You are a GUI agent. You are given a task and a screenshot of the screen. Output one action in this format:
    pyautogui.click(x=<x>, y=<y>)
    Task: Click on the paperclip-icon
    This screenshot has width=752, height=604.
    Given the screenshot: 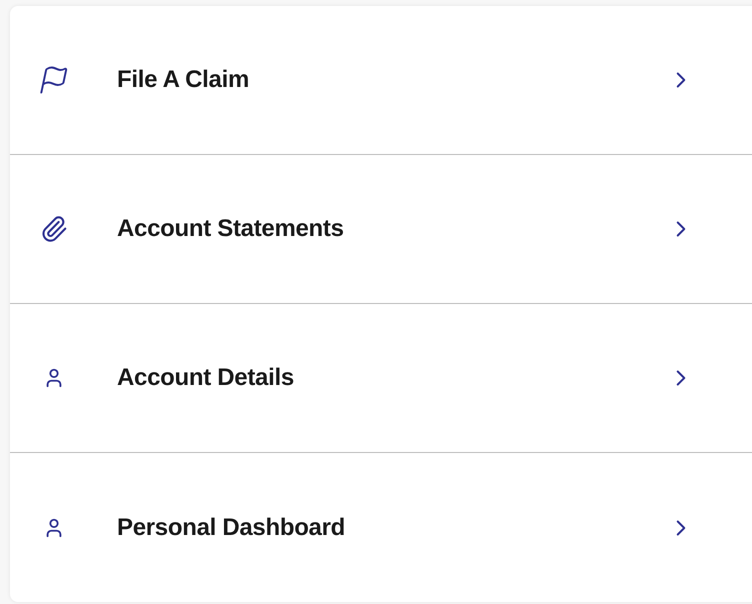 What is the action you would take?
    pyautogui.click(x=54, y=229)
    